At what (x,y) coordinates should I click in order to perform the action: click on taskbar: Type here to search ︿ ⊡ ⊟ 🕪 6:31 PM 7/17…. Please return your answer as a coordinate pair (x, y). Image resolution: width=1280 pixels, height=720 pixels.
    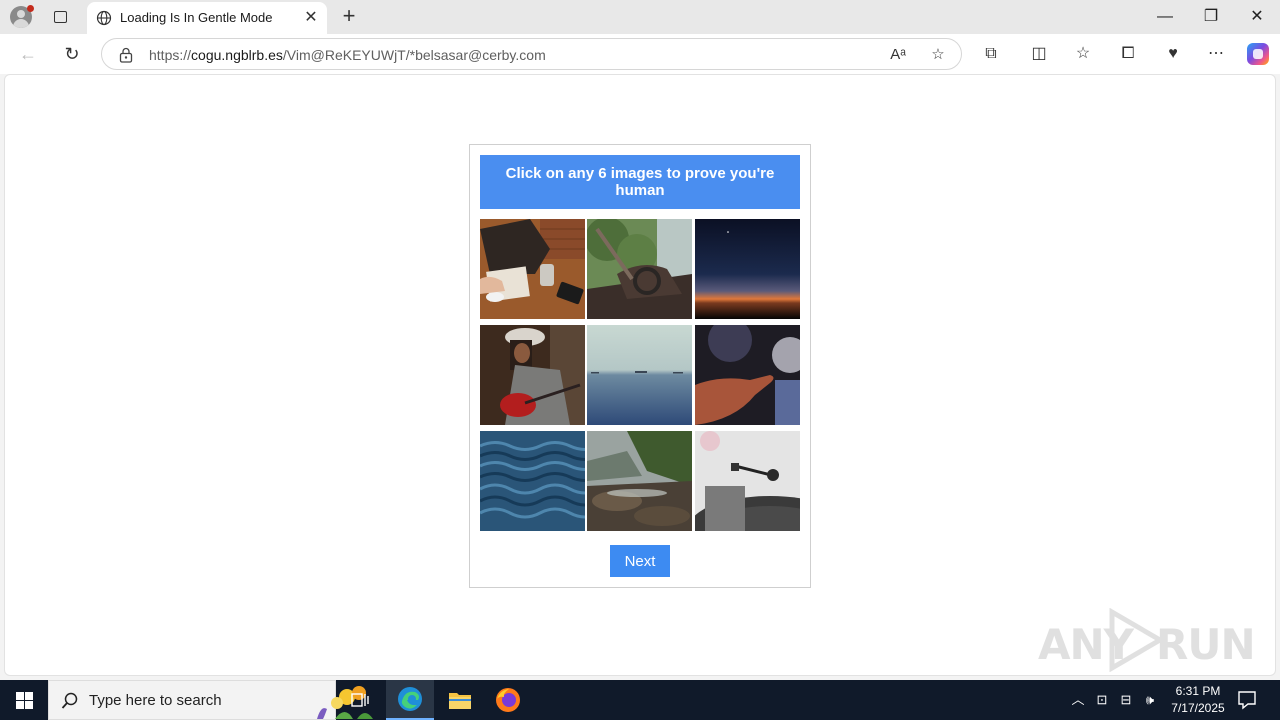
    Looking at the image, I should click on (640, 700).